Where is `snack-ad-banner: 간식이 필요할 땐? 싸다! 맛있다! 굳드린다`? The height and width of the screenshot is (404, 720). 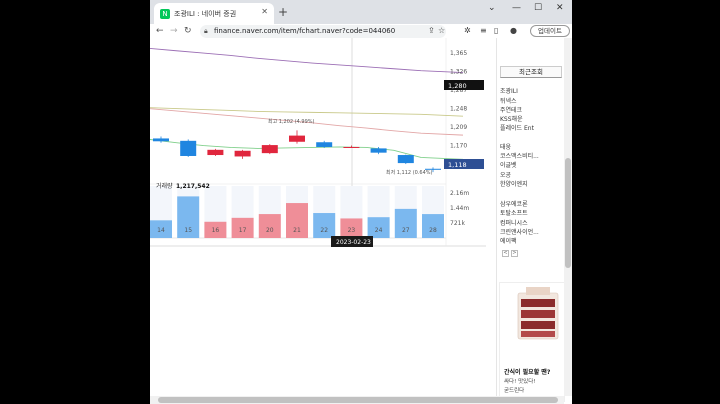 snack-ad-banner: 간식이 필요할 땐? 싸다! 맛있다! 굳드린다 is located at coordinates (532, 342).